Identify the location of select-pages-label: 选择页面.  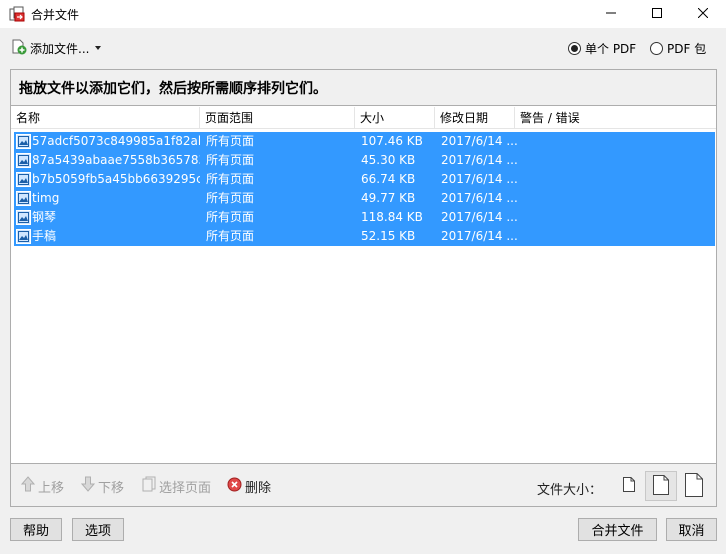
(185, 488).